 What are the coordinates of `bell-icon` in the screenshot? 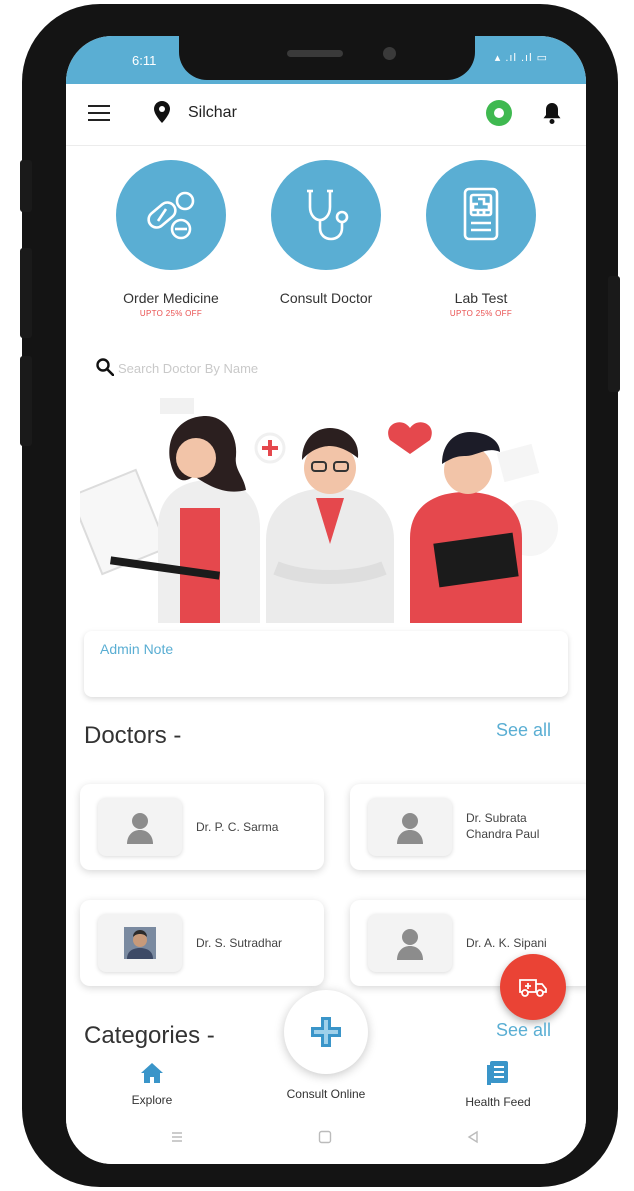 It's located at (552, 113).